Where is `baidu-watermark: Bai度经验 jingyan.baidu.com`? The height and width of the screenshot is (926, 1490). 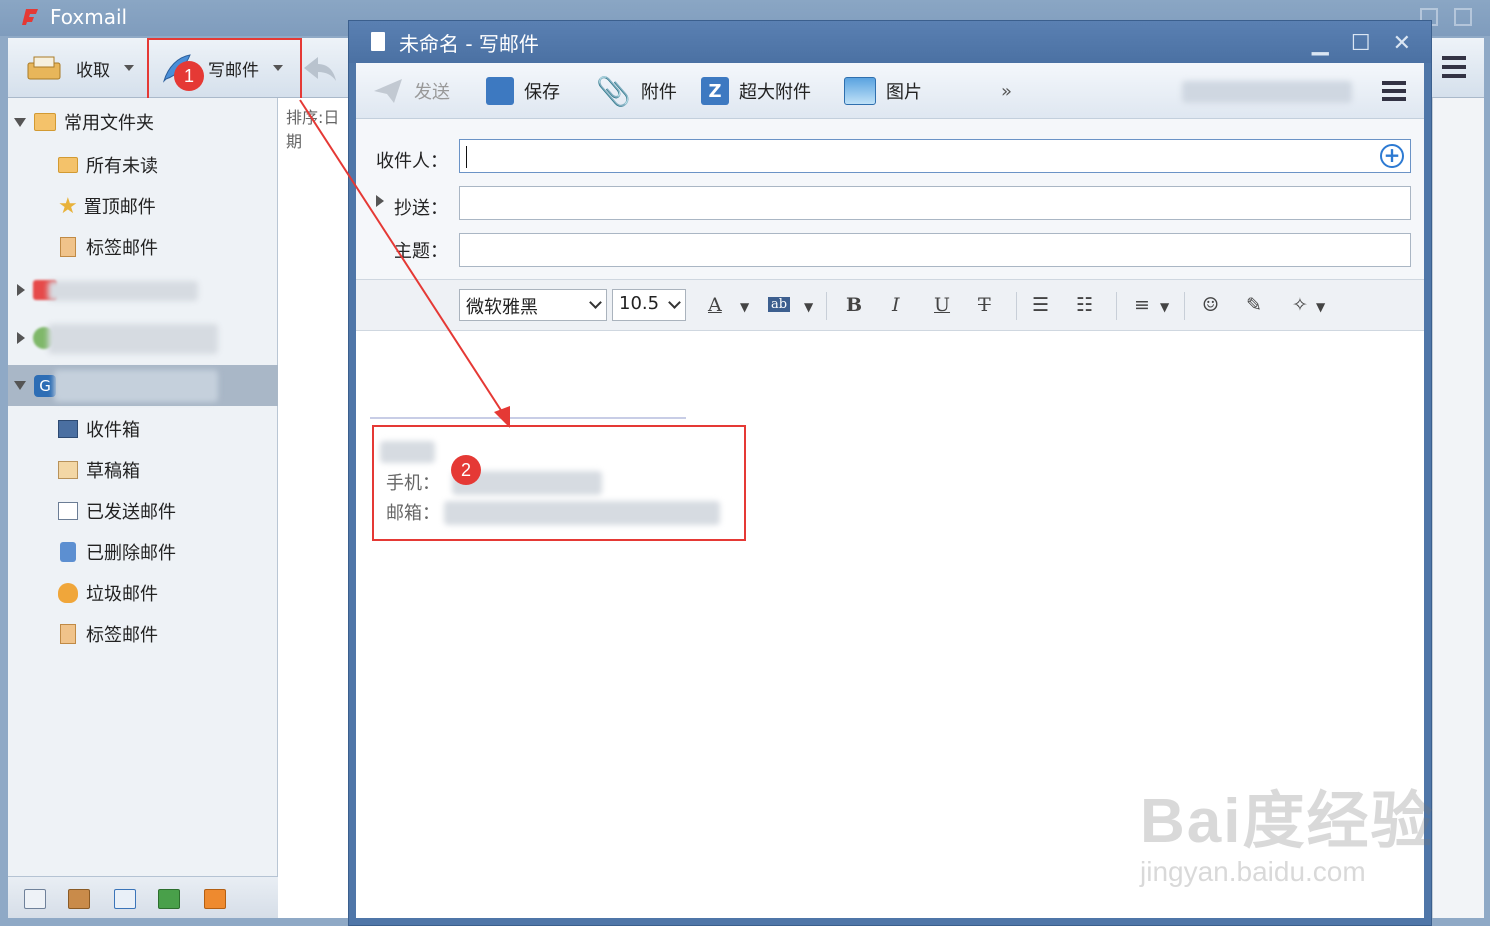
baidu-watermark: Bai度经验 jingyan.baidu.com is located at coordinates (1287, 829).